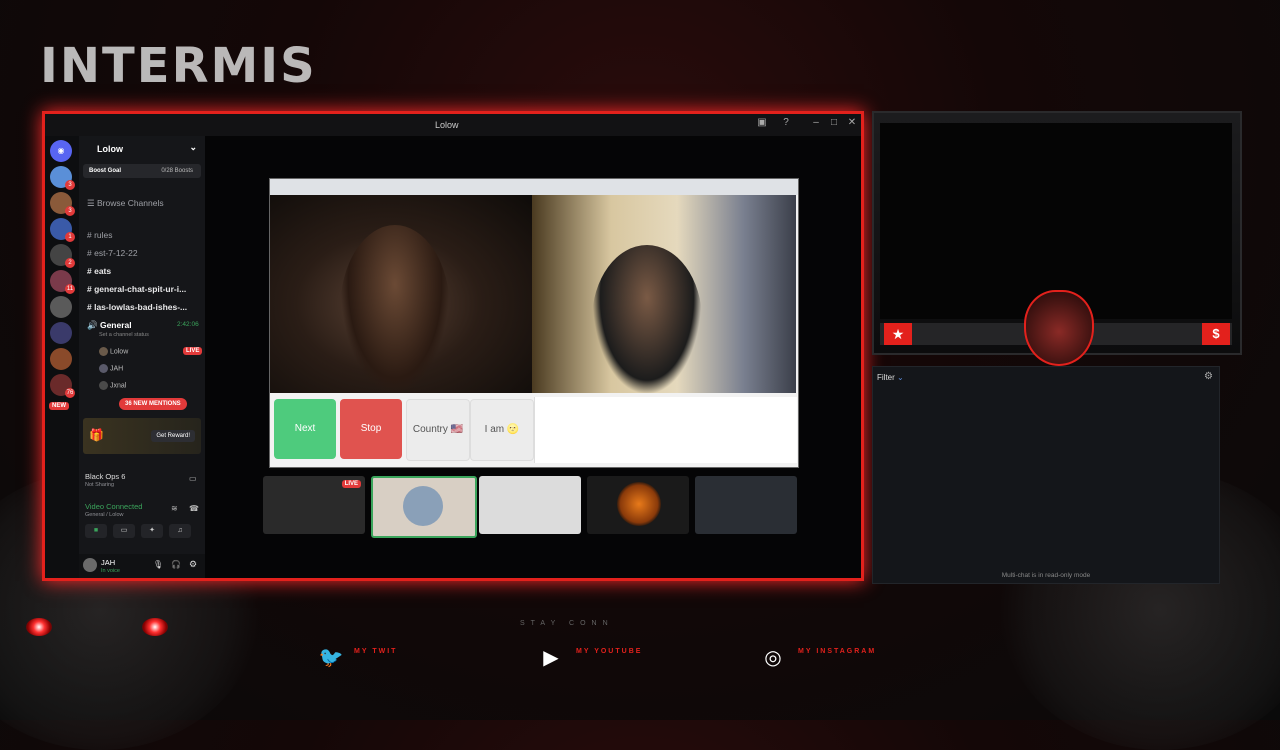 This screenshot has width=1280, height=750. Describe the element at coordinates (447, 125) in the screenshot. I see `window-title: Lolow` at that location.